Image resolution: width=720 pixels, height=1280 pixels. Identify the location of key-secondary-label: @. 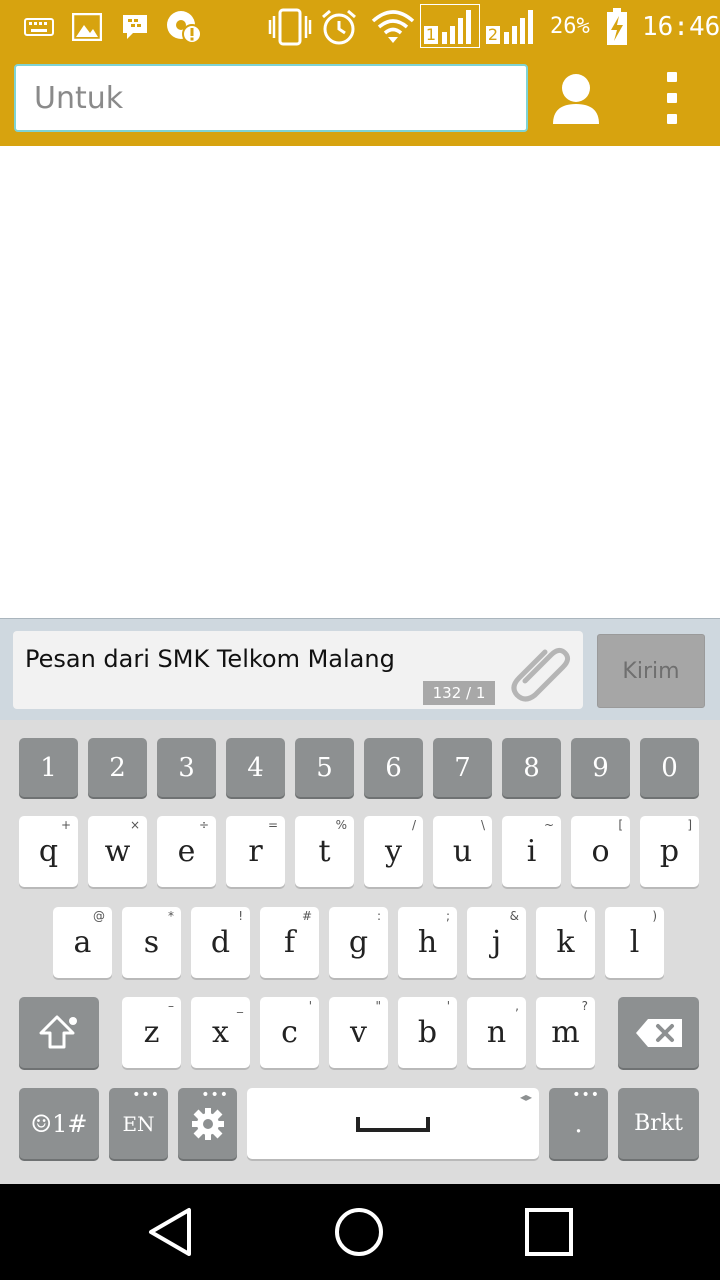
(99, 916).